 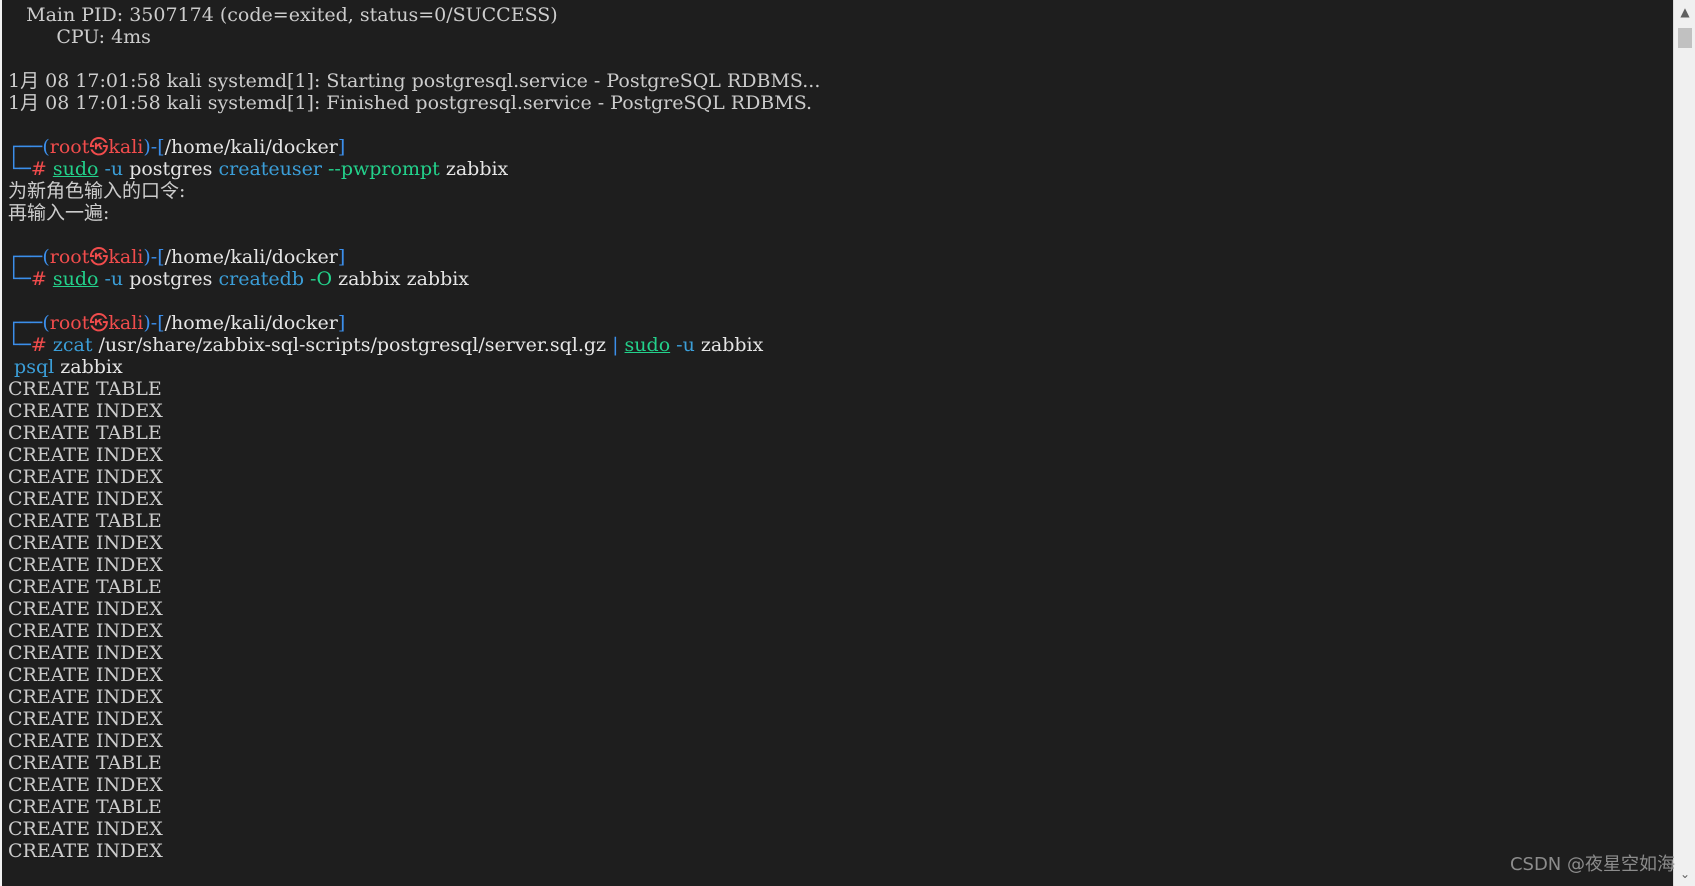 What do you see at coordinates (258, 279) in the screenshot?
I see `command-tool: createdb` at bounding box center [258, 279].